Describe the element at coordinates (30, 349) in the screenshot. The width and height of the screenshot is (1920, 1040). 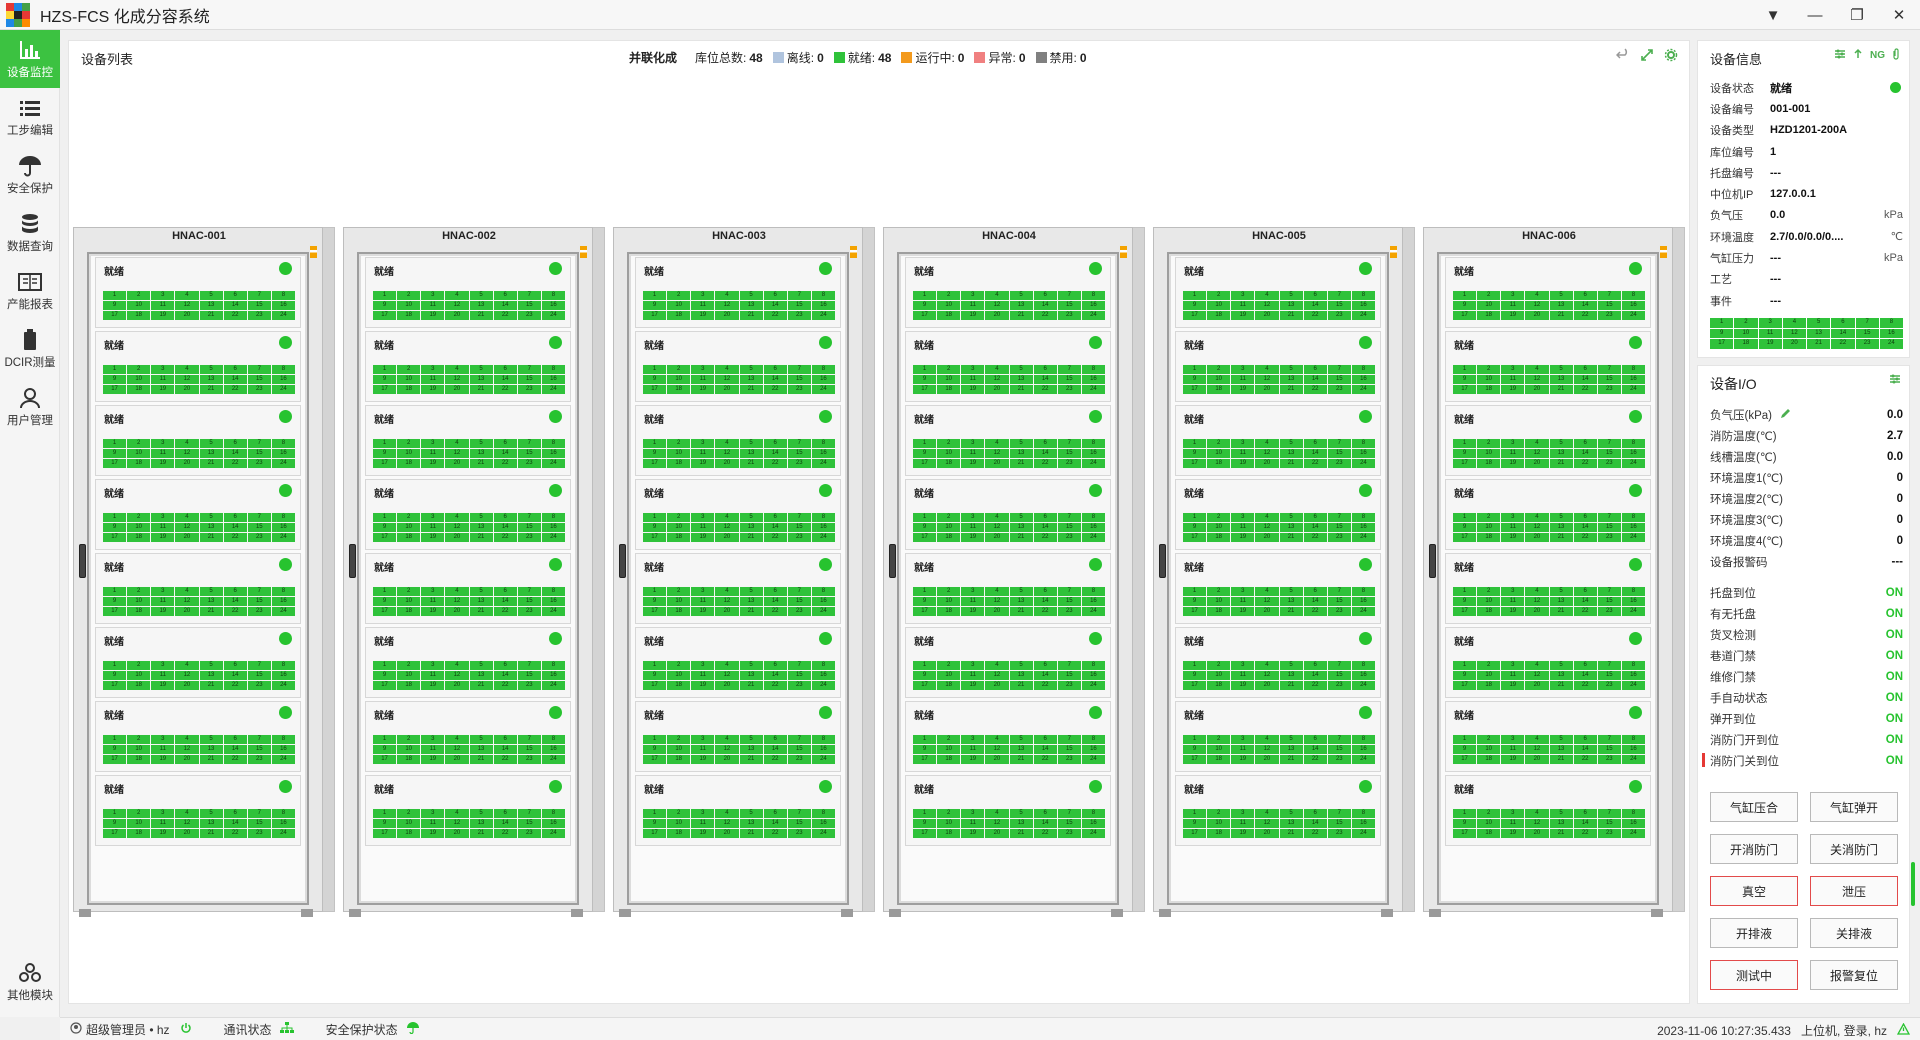
I see `nav-item-battery: DCIR测量` at that location.